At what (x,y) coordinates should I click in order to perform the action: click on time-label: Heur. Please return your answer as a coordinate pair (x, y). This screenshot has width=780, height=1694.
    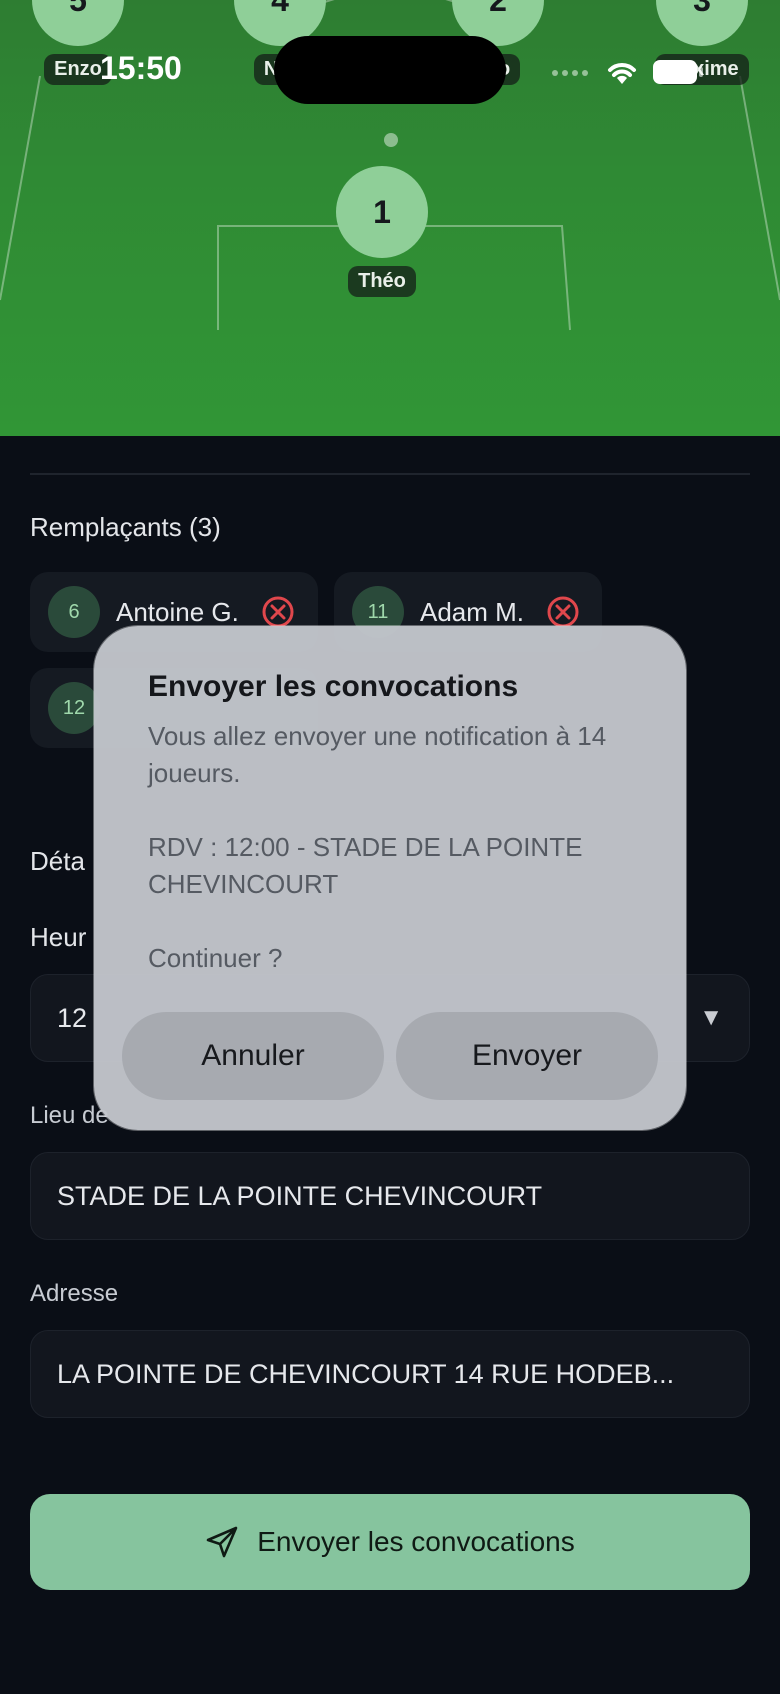
    Looking at the image, I should click on (58, 937).